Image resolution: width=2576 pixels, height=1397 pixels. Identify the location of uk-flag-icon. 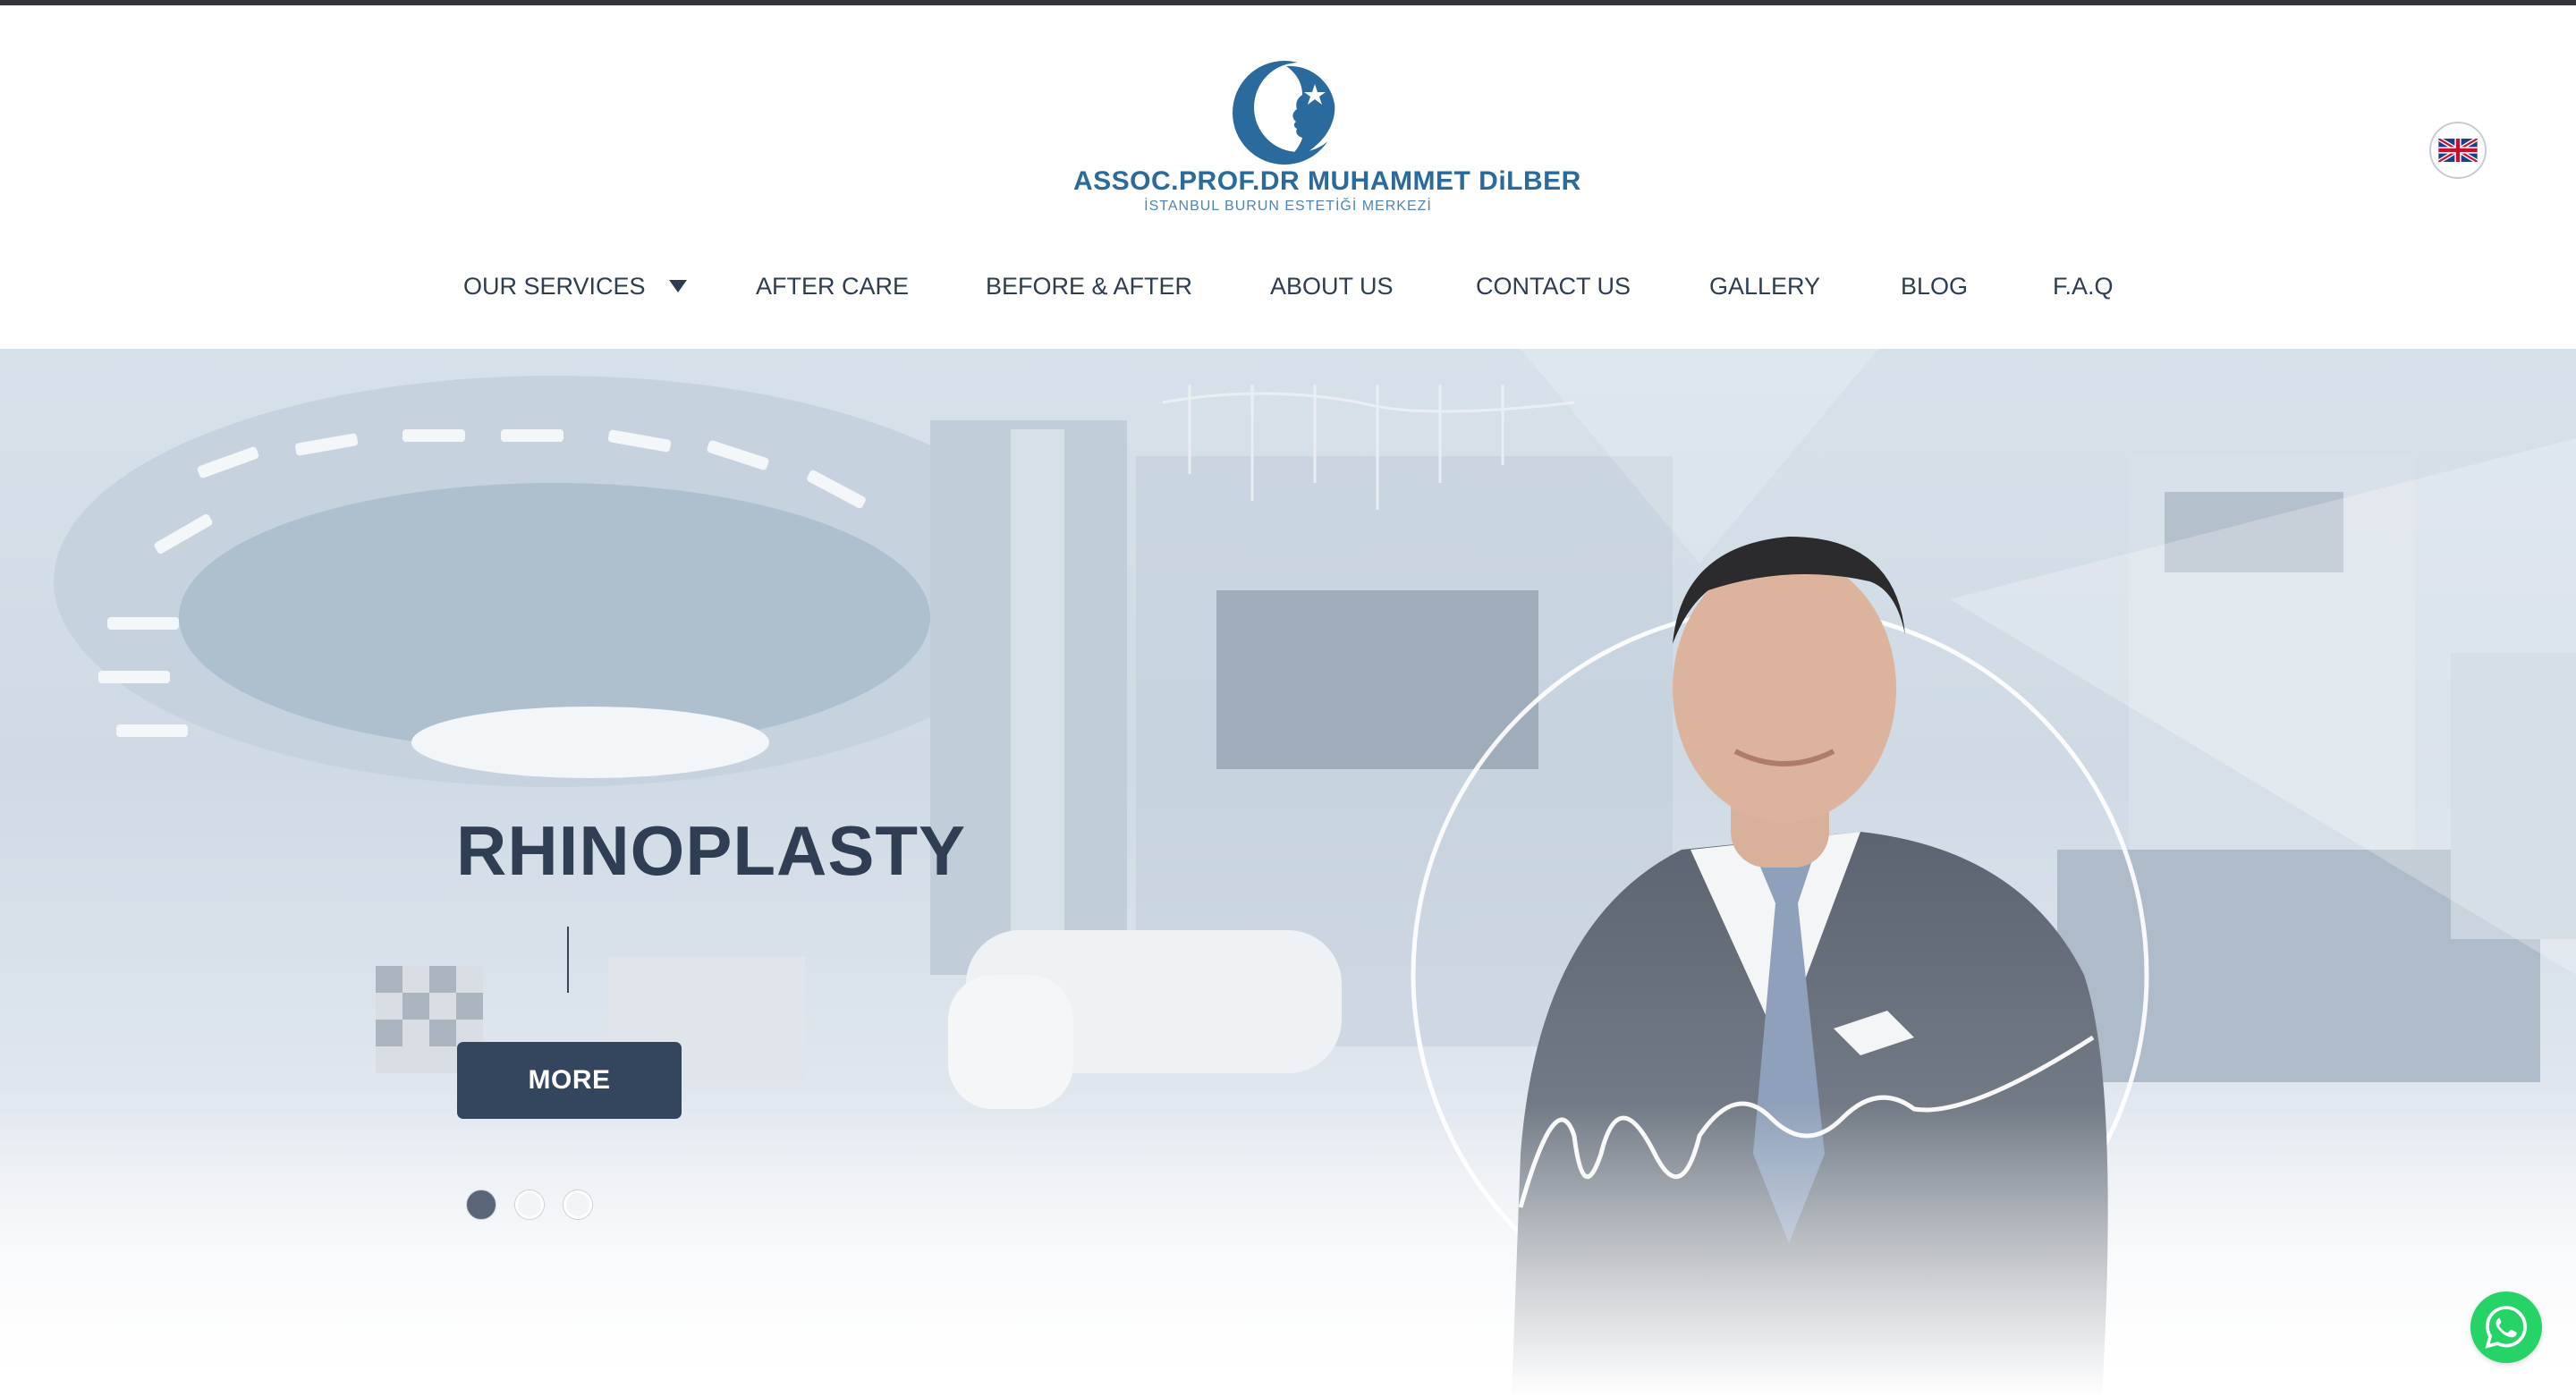
(2458, 150).